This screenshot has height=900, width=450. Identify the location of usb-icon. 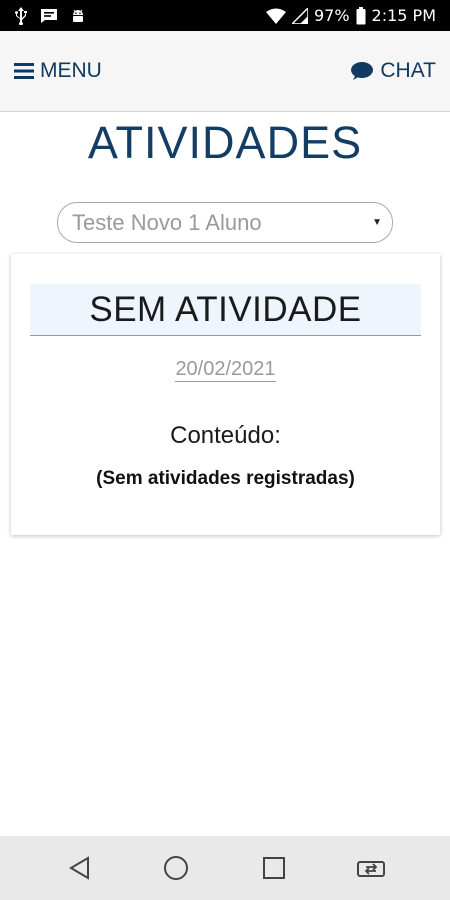
(21, 15).